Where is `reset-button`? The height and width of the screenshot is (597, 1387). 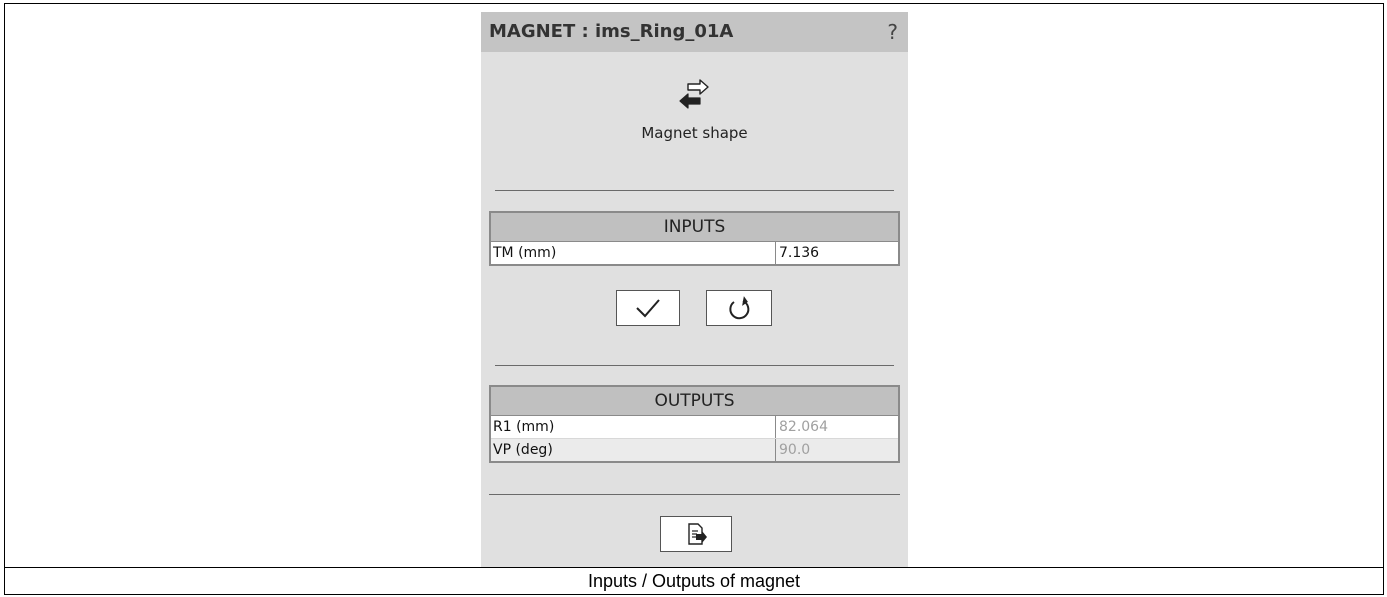 reset-button is located at coordinates (739, 308).